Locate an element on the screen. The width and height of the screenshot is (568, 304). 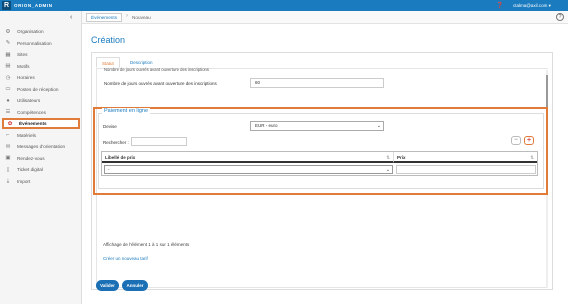
top-bar: R ORION_ADMIN ❓ ctalma@axil.com ▾ is located at coordinates (284, 5).